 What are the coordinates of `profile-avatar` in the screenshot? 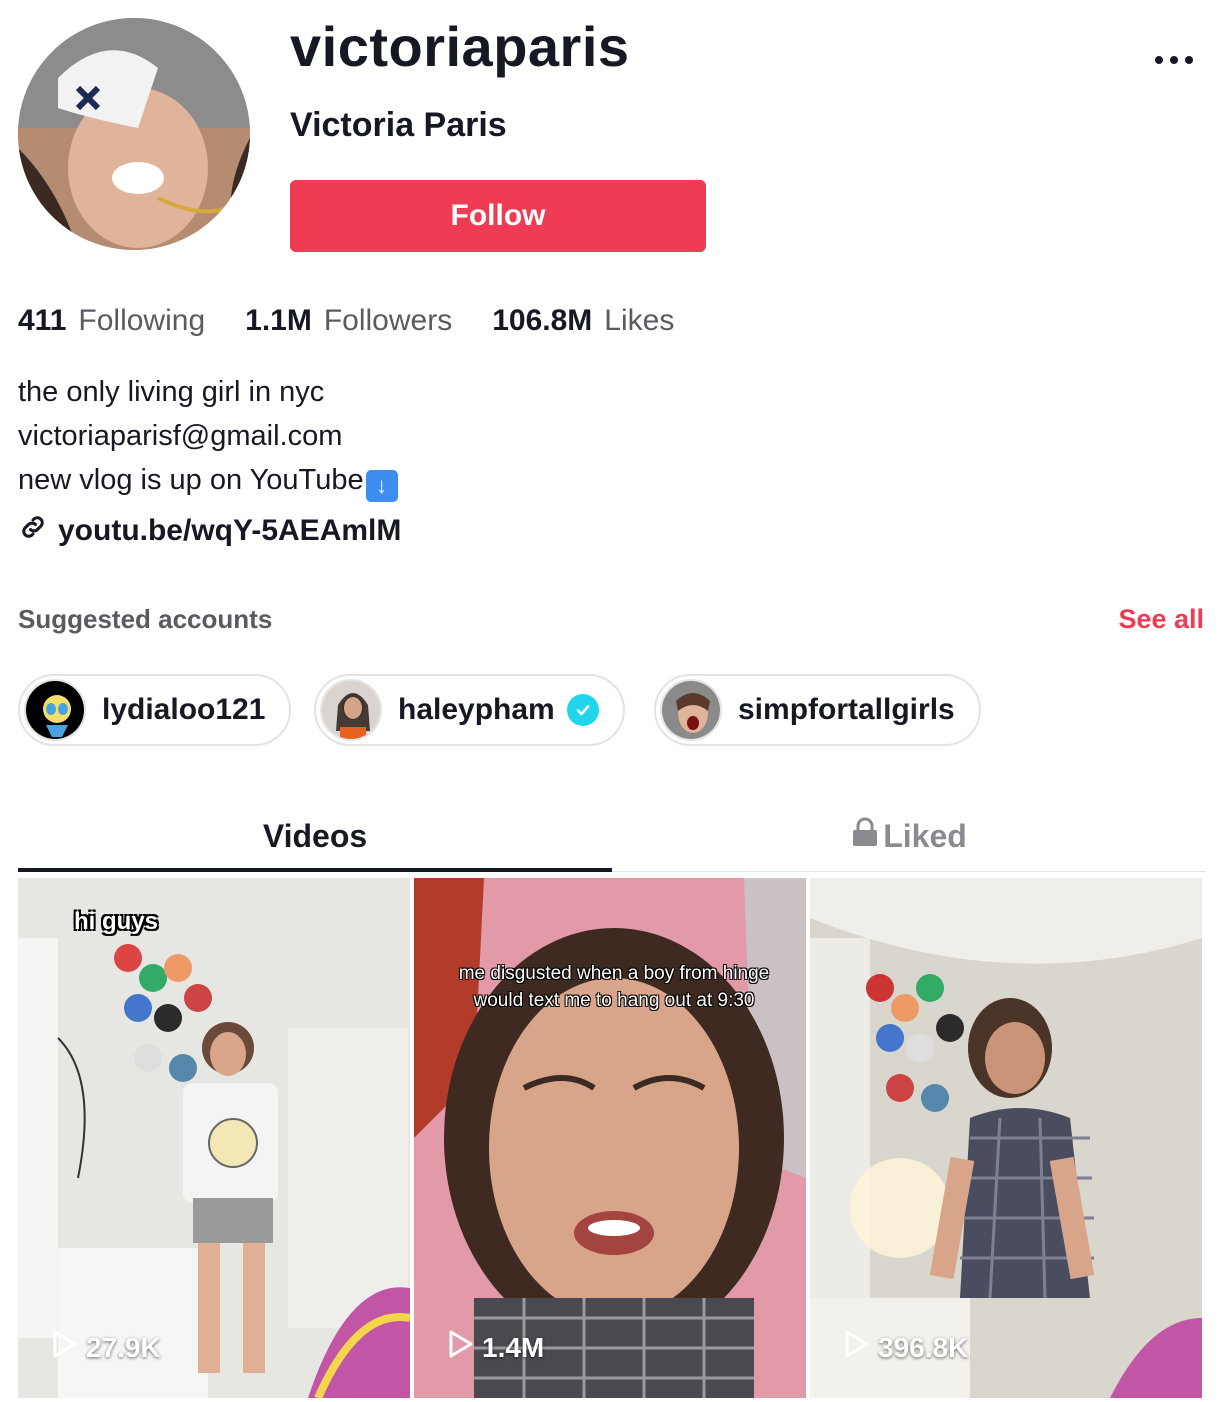 It's located at (134, 134).